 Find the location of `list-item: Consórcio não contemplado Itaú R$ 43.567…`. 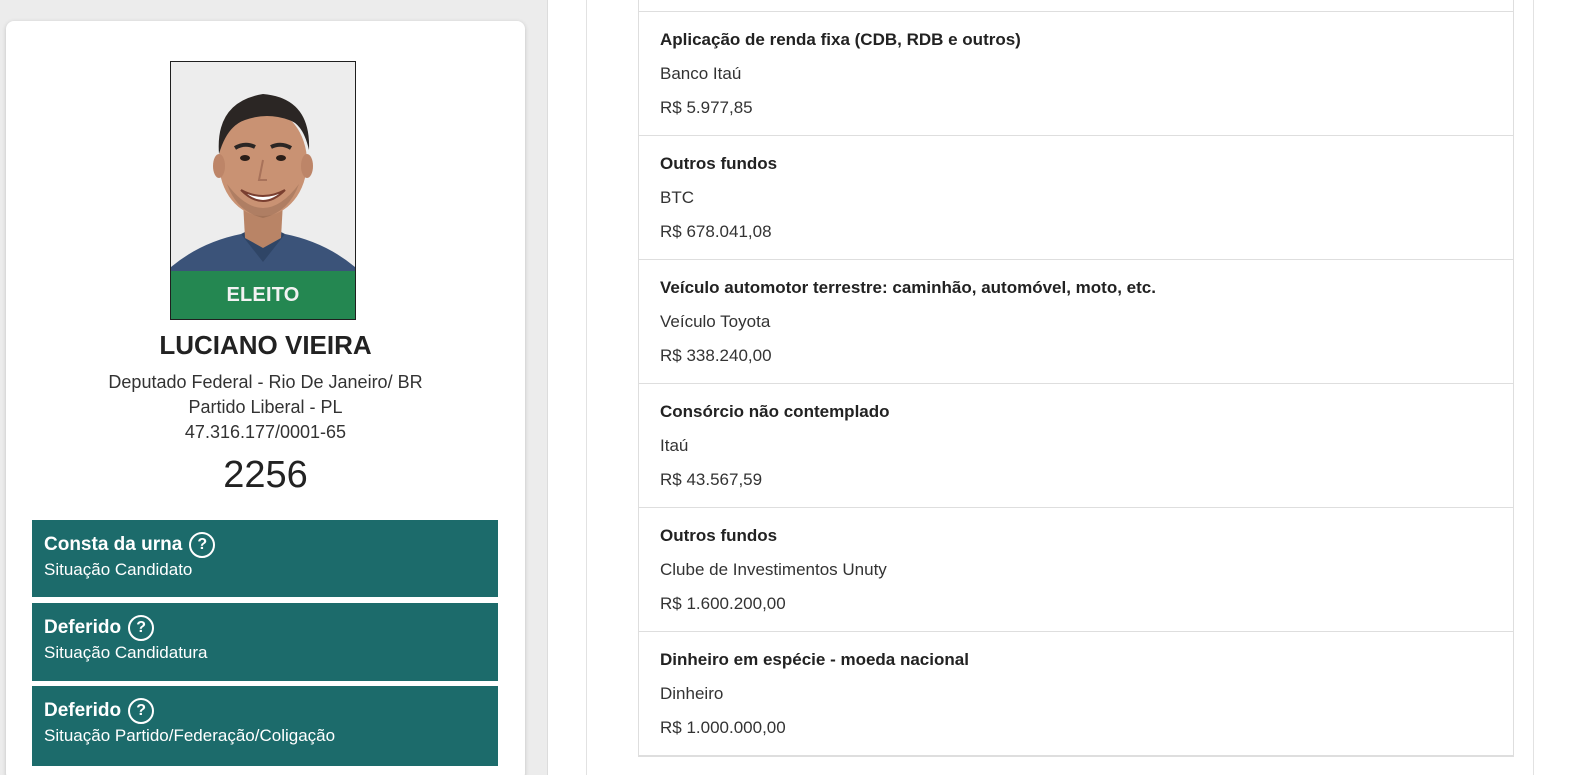

list-item: Consórcio não contemplado Itaú R$ 43.567… is located at coordinates (1076, 446).